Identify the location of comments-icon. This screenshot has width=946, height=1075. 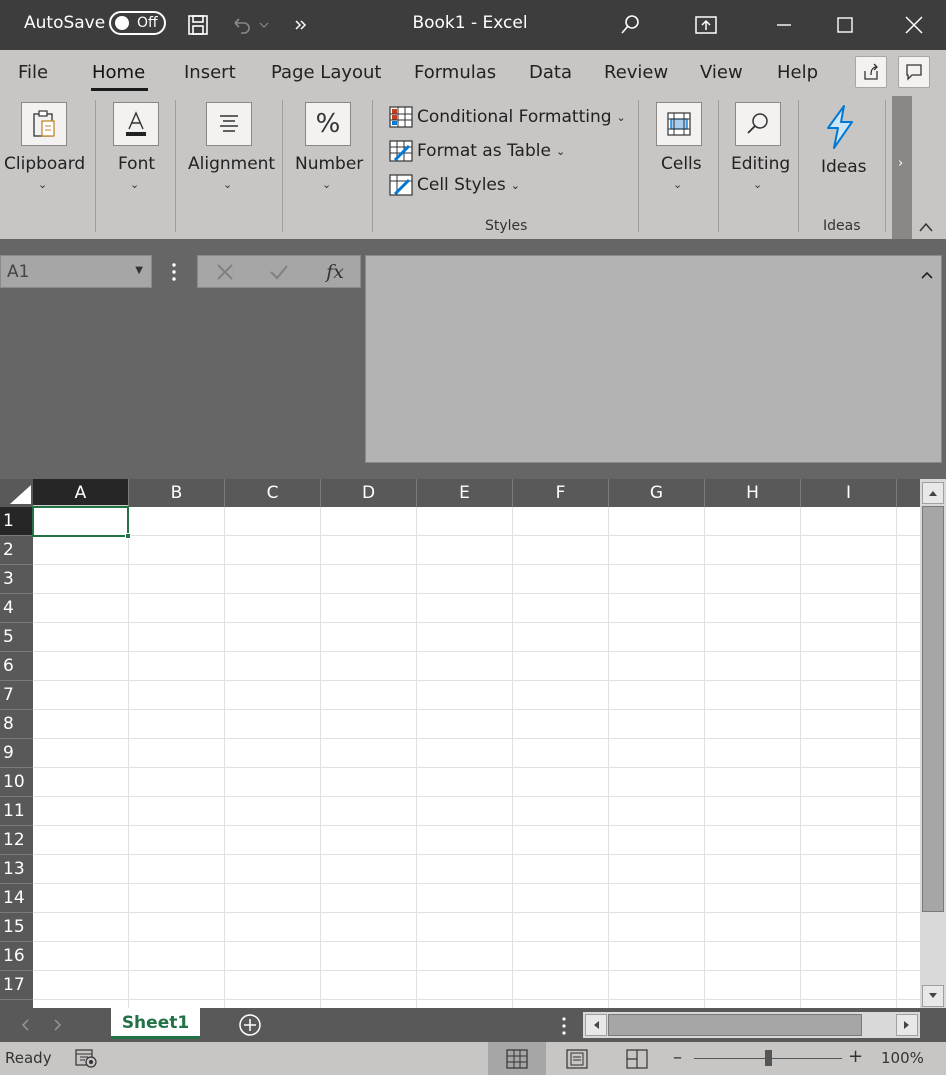
(914, 72).